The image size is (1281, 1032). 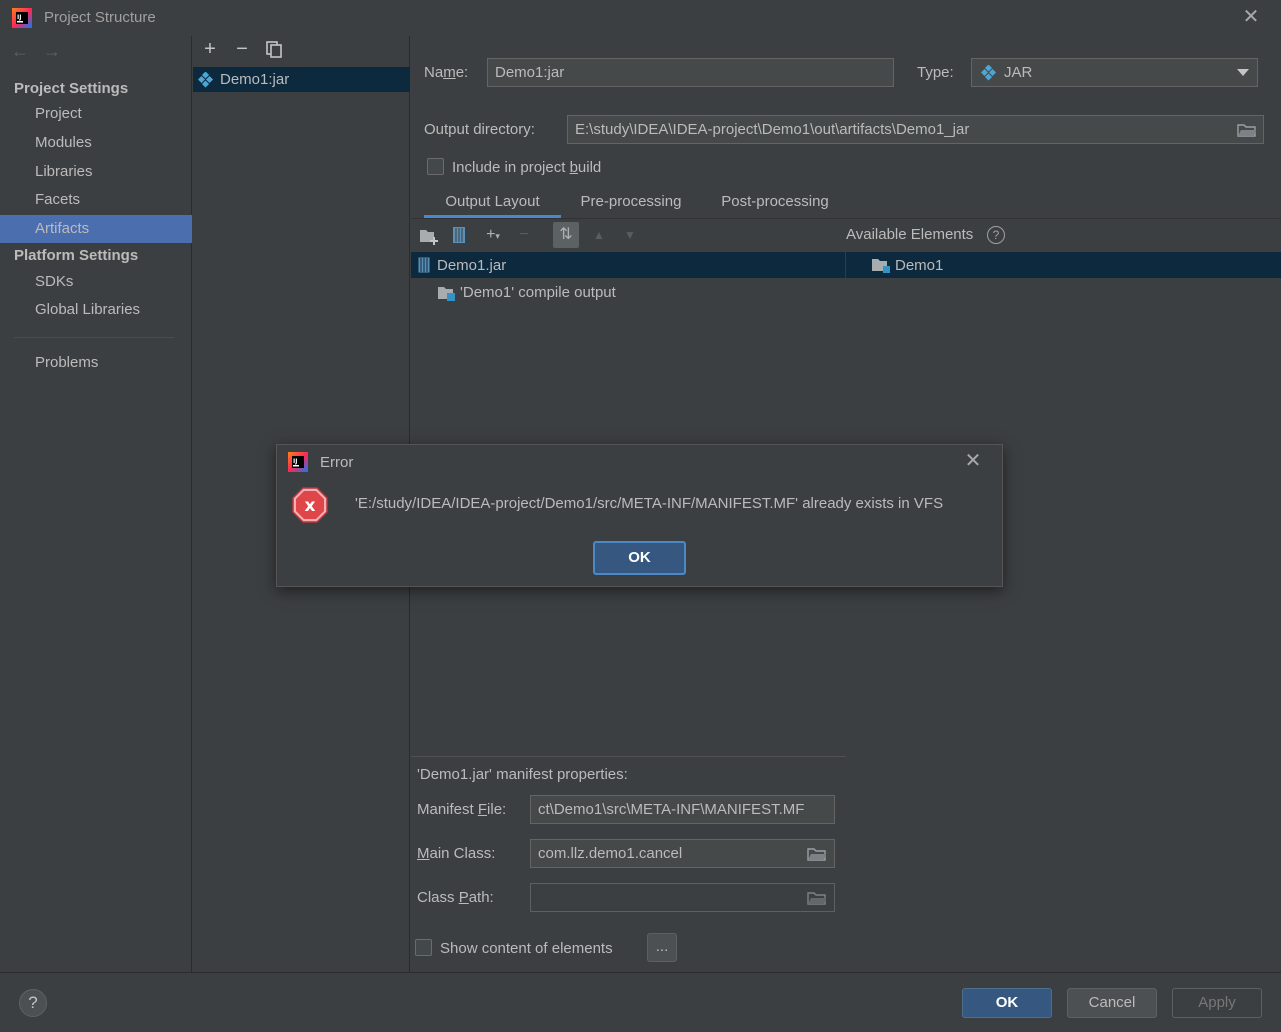 I want to click on remove-element-icon: −, so click(x=524, y=235).